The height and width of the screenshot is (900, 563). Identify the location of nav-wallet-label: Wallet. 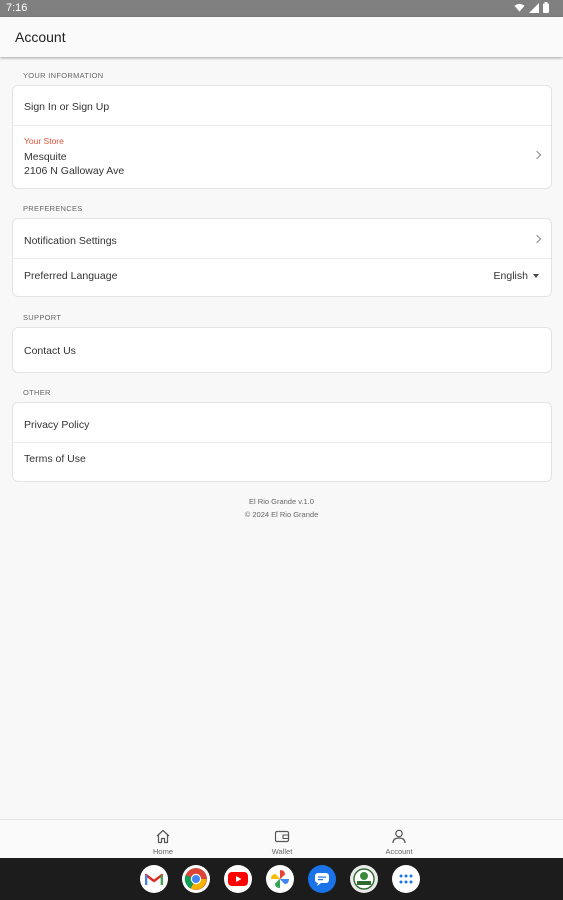
(282, 851).